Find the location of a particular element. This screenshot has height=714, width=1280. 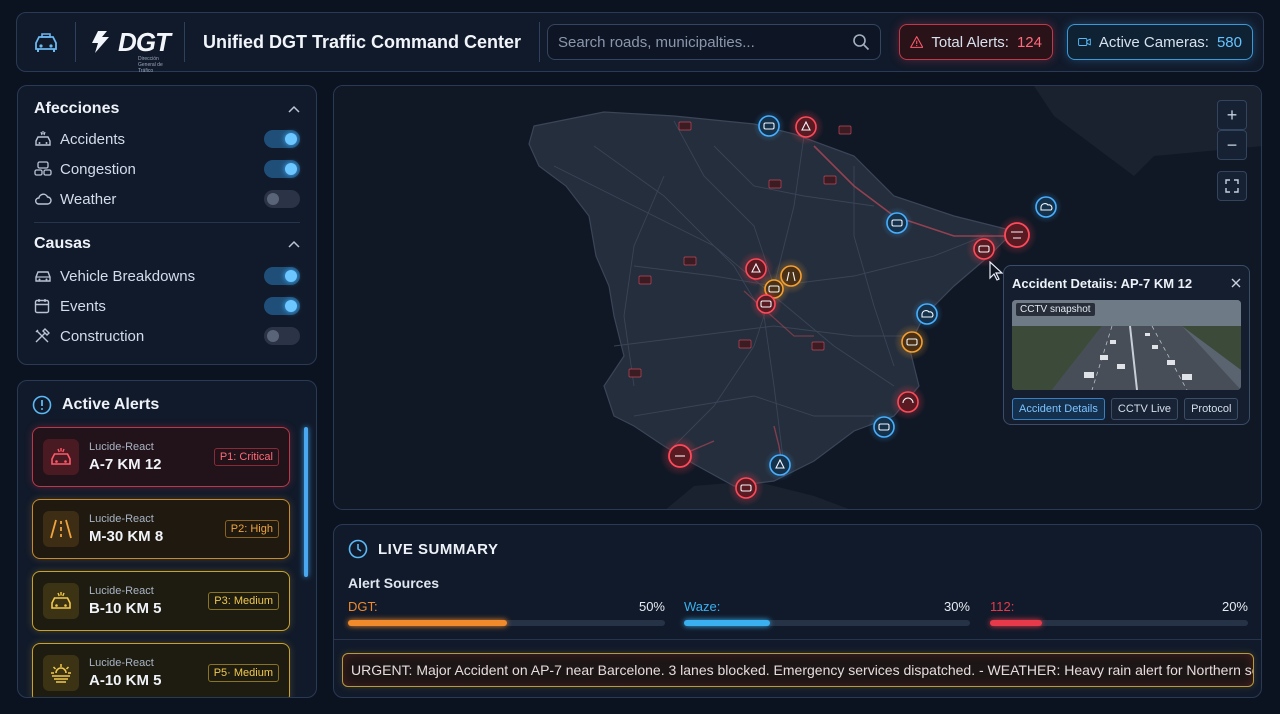

summary-divider is located at coordinates (797, 639).